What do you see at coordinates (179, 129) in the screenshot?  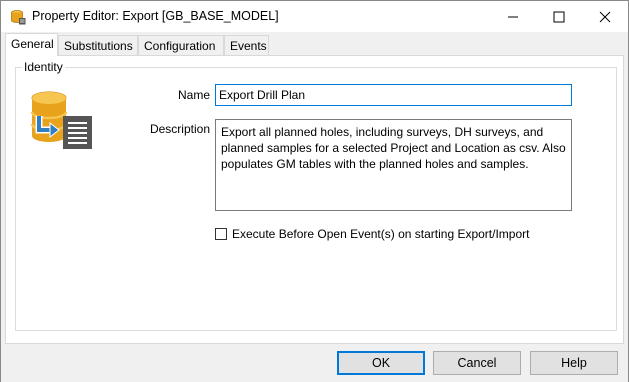 I see `description-label: Description` at bounding box center [179, 129].